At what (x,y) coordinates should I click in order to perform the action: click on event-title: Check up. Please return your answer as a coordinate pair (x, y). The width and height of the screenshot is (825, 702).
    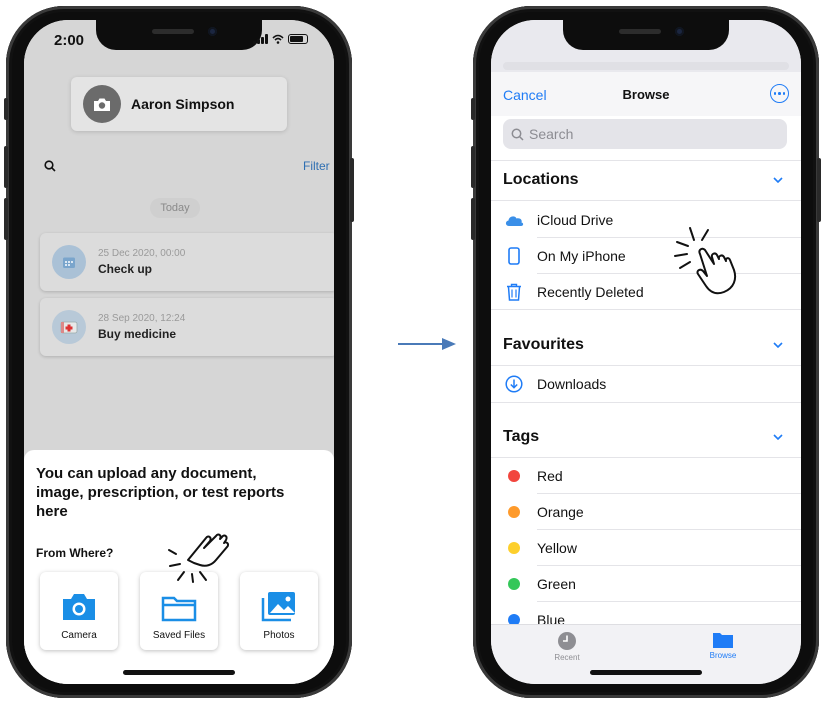
    Looking at the image, I should click on (125, 269).